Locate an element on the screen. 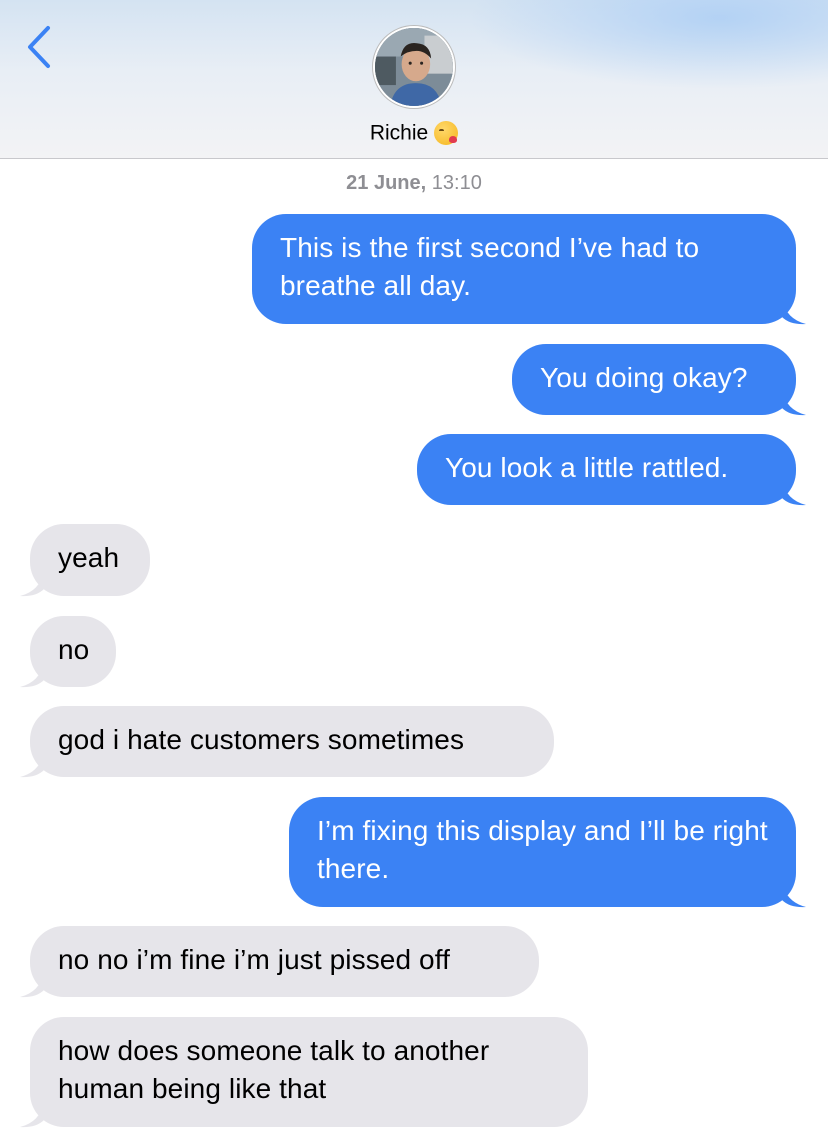 Image resolution: width=828 pixels, height=1138 pixels. avatar is located at coordinates (414, 67).